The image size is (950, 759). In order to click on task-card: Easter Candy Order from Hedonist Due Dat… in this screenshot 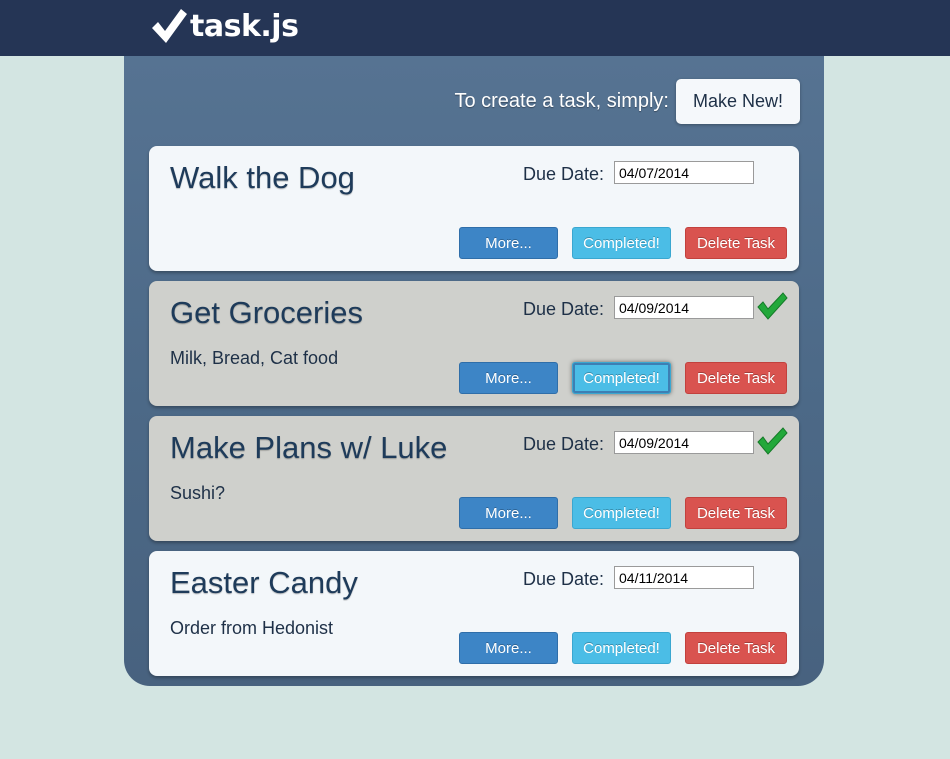, I will do `click(474, 613)`.